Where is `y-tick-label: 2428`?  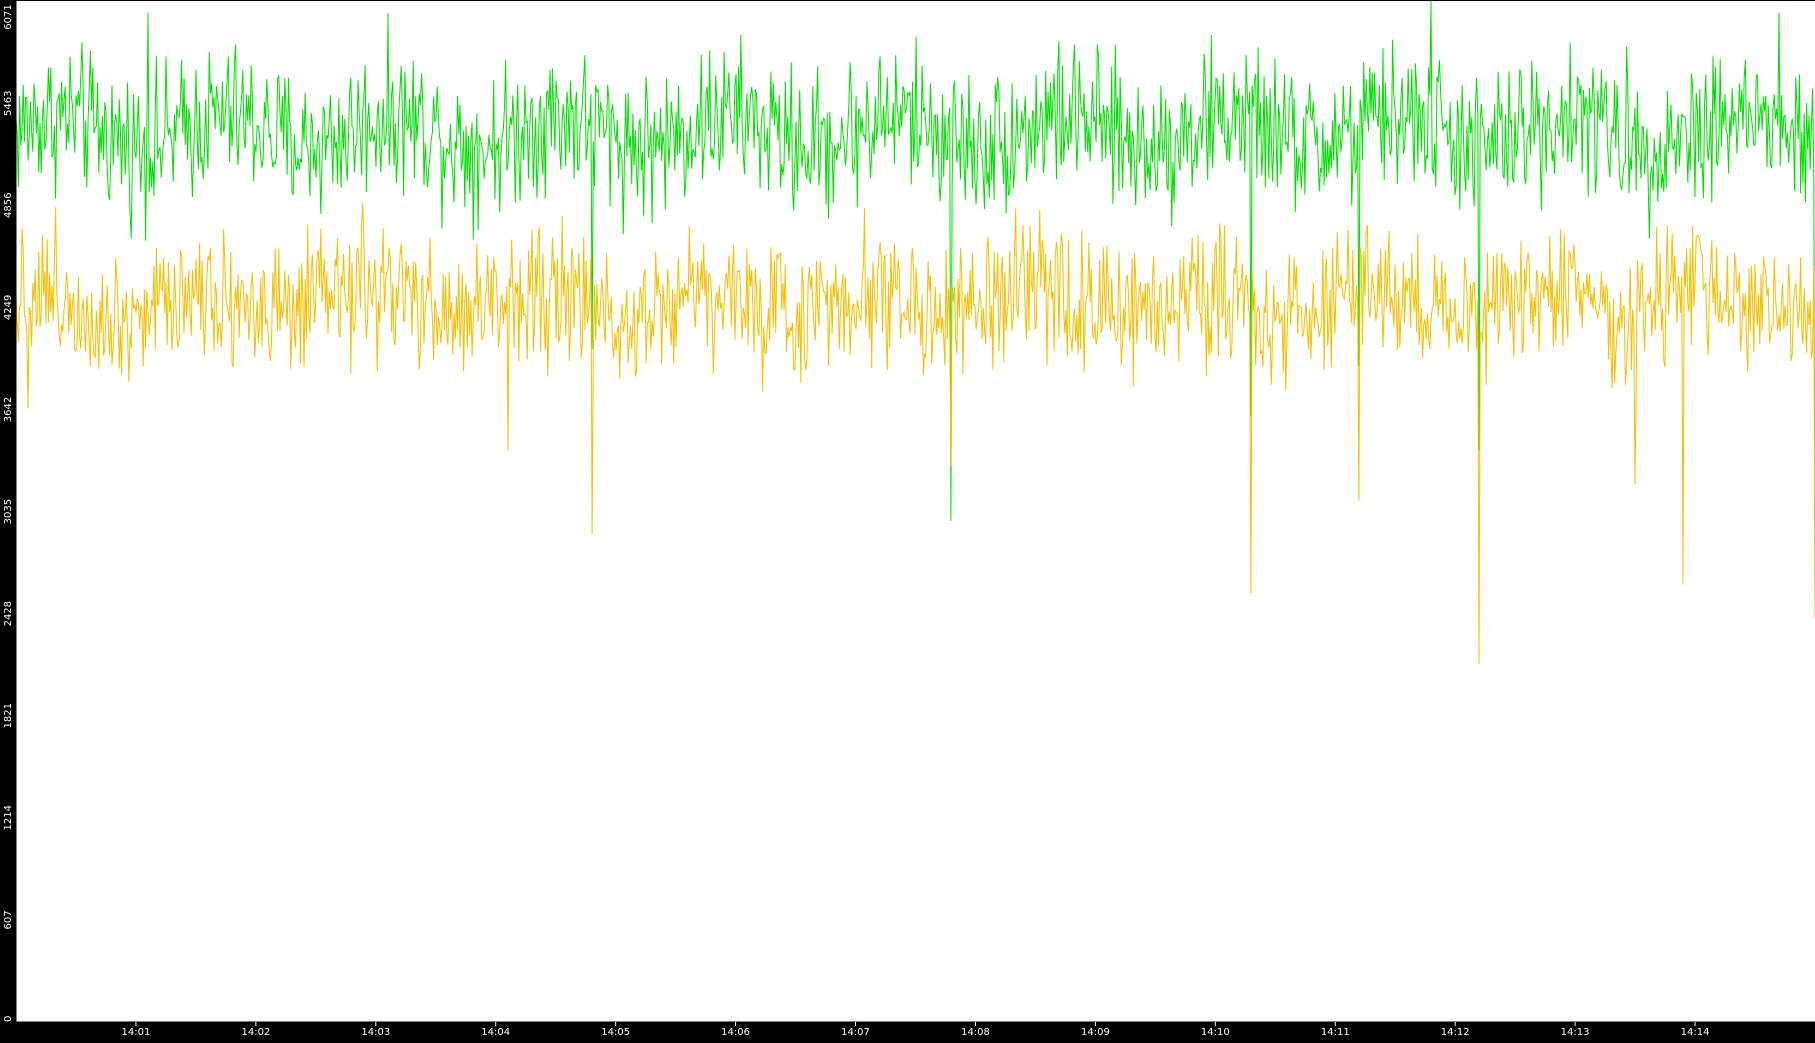 y-tick-label: 2428 is located at coordinates (8, 613).